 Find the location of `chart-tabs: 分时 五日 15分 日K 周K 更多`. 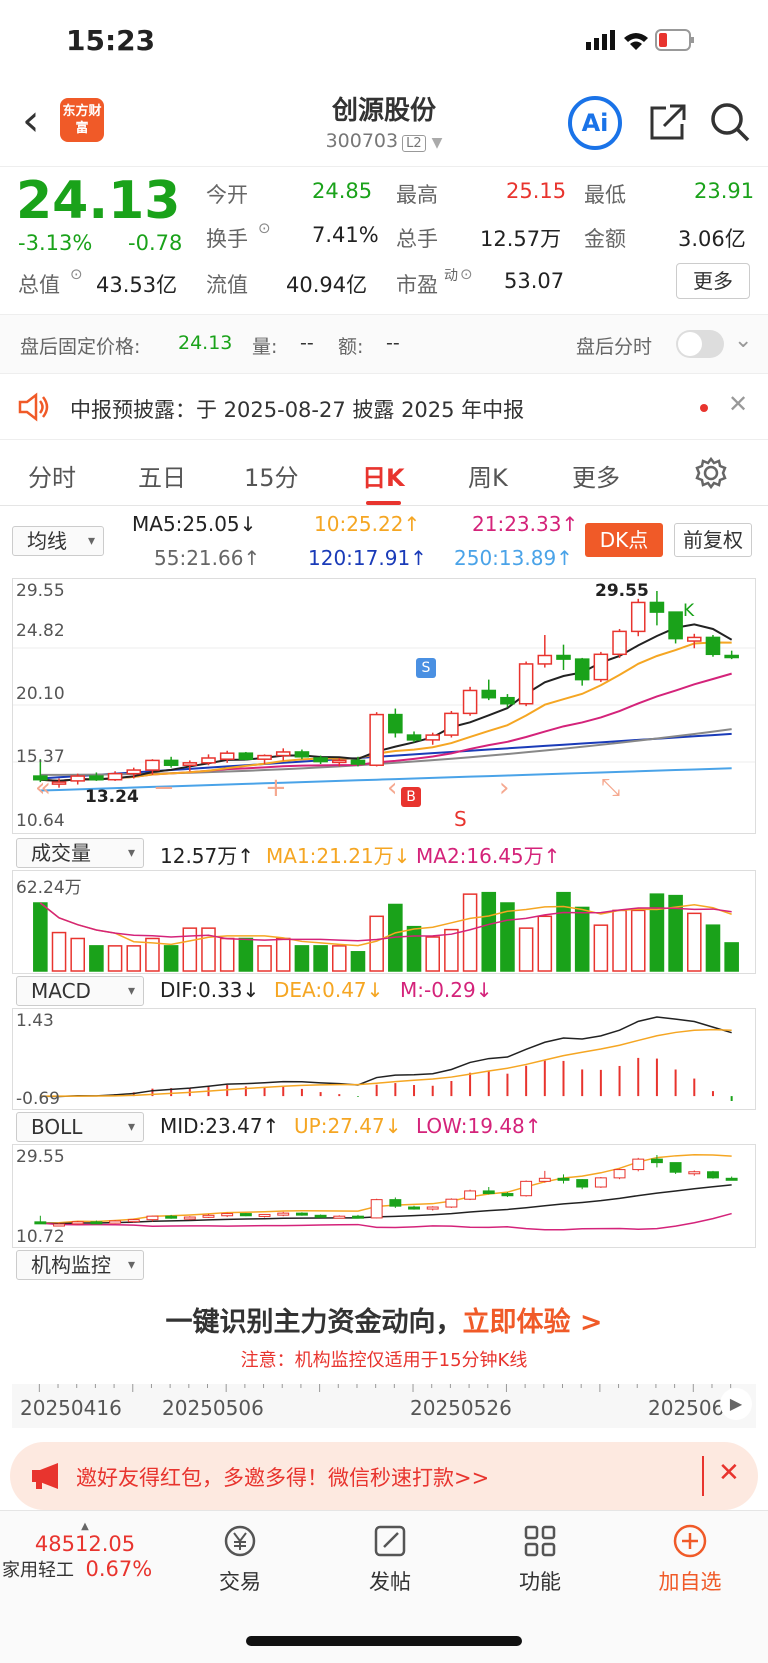

chart-tabs: 分时 五日 15分 日K 周K 更多 is located at coordinates (384, 473).